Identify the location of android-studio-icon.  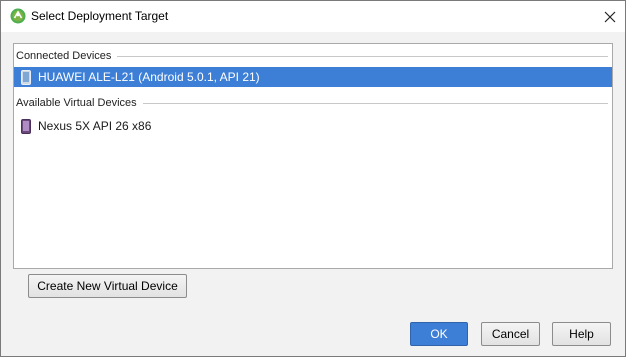
(18, 16).